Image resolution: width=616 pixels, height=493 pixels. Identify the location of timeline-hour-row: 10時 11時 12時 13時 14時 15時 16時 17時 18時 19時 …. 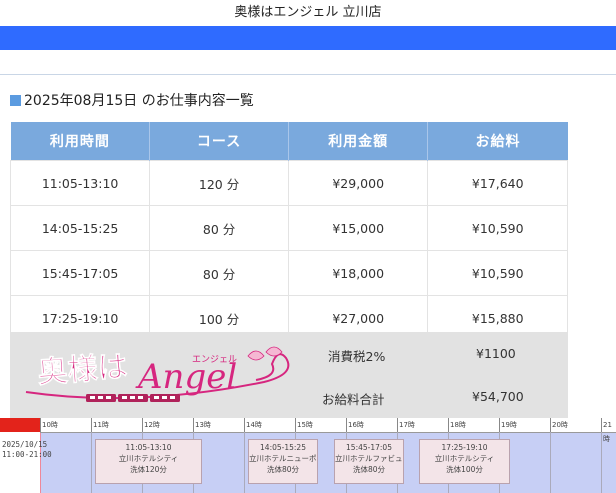
(328, 430).